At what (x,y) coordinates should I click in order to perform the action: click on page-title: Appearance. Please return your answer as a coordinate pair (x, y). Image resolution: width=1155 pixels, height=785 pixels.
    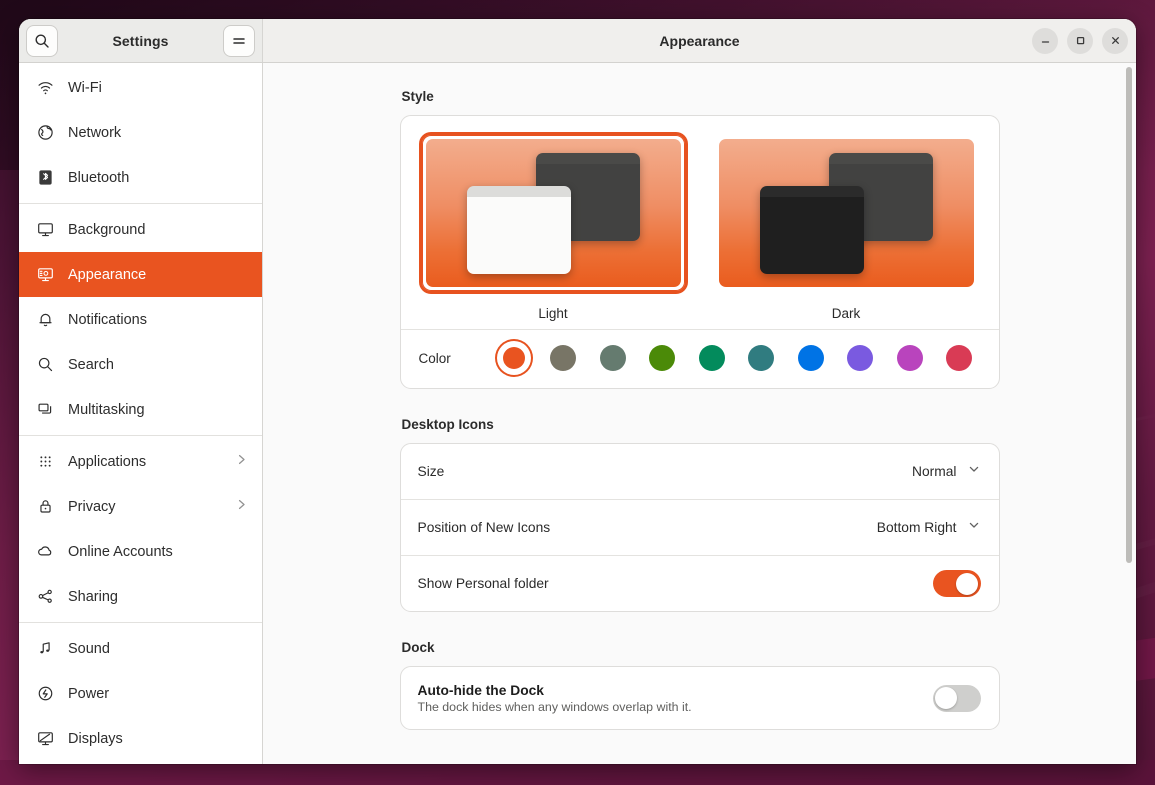
    Looking at the image, I should click on (699, 40).